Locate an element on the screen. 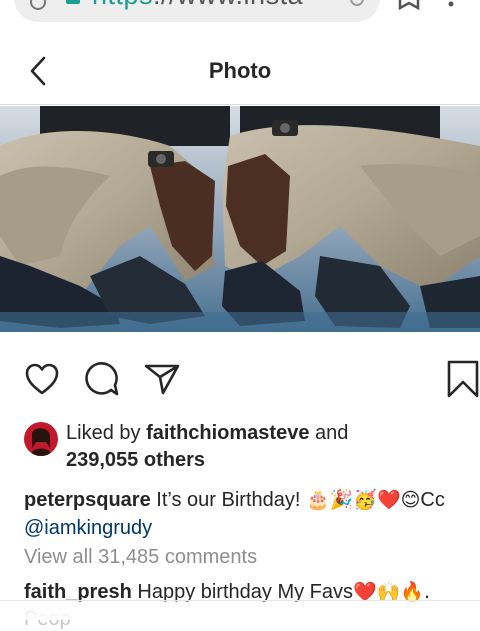 Image resolution: width=480 pixels, height=631 pixels. comment-icon is located at coordinates (102, 379).